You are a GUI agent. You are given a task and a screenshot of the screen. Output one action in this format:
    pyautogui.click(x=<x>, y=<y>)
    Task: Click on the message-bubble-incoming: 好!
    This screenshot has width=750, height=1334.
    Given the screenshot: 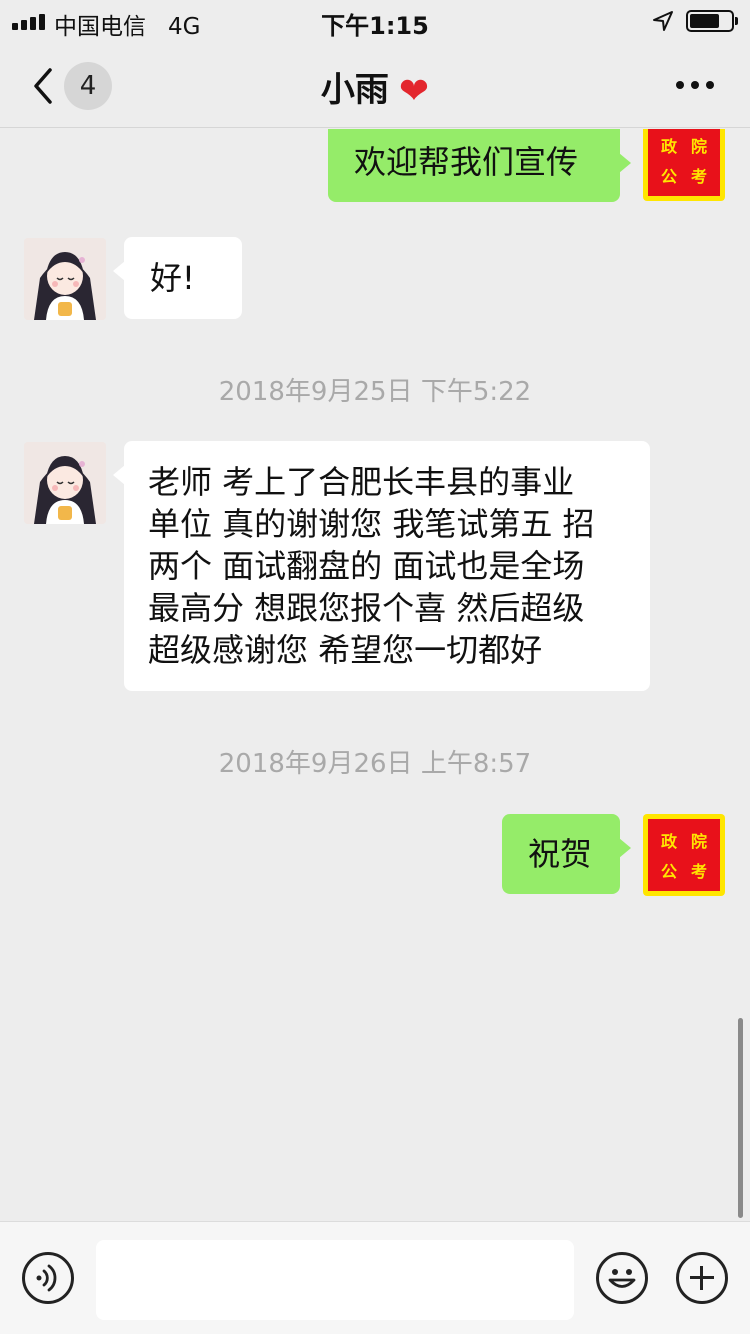 What is the action you would take?
    pyautogui.click(x=177, y=278)
    